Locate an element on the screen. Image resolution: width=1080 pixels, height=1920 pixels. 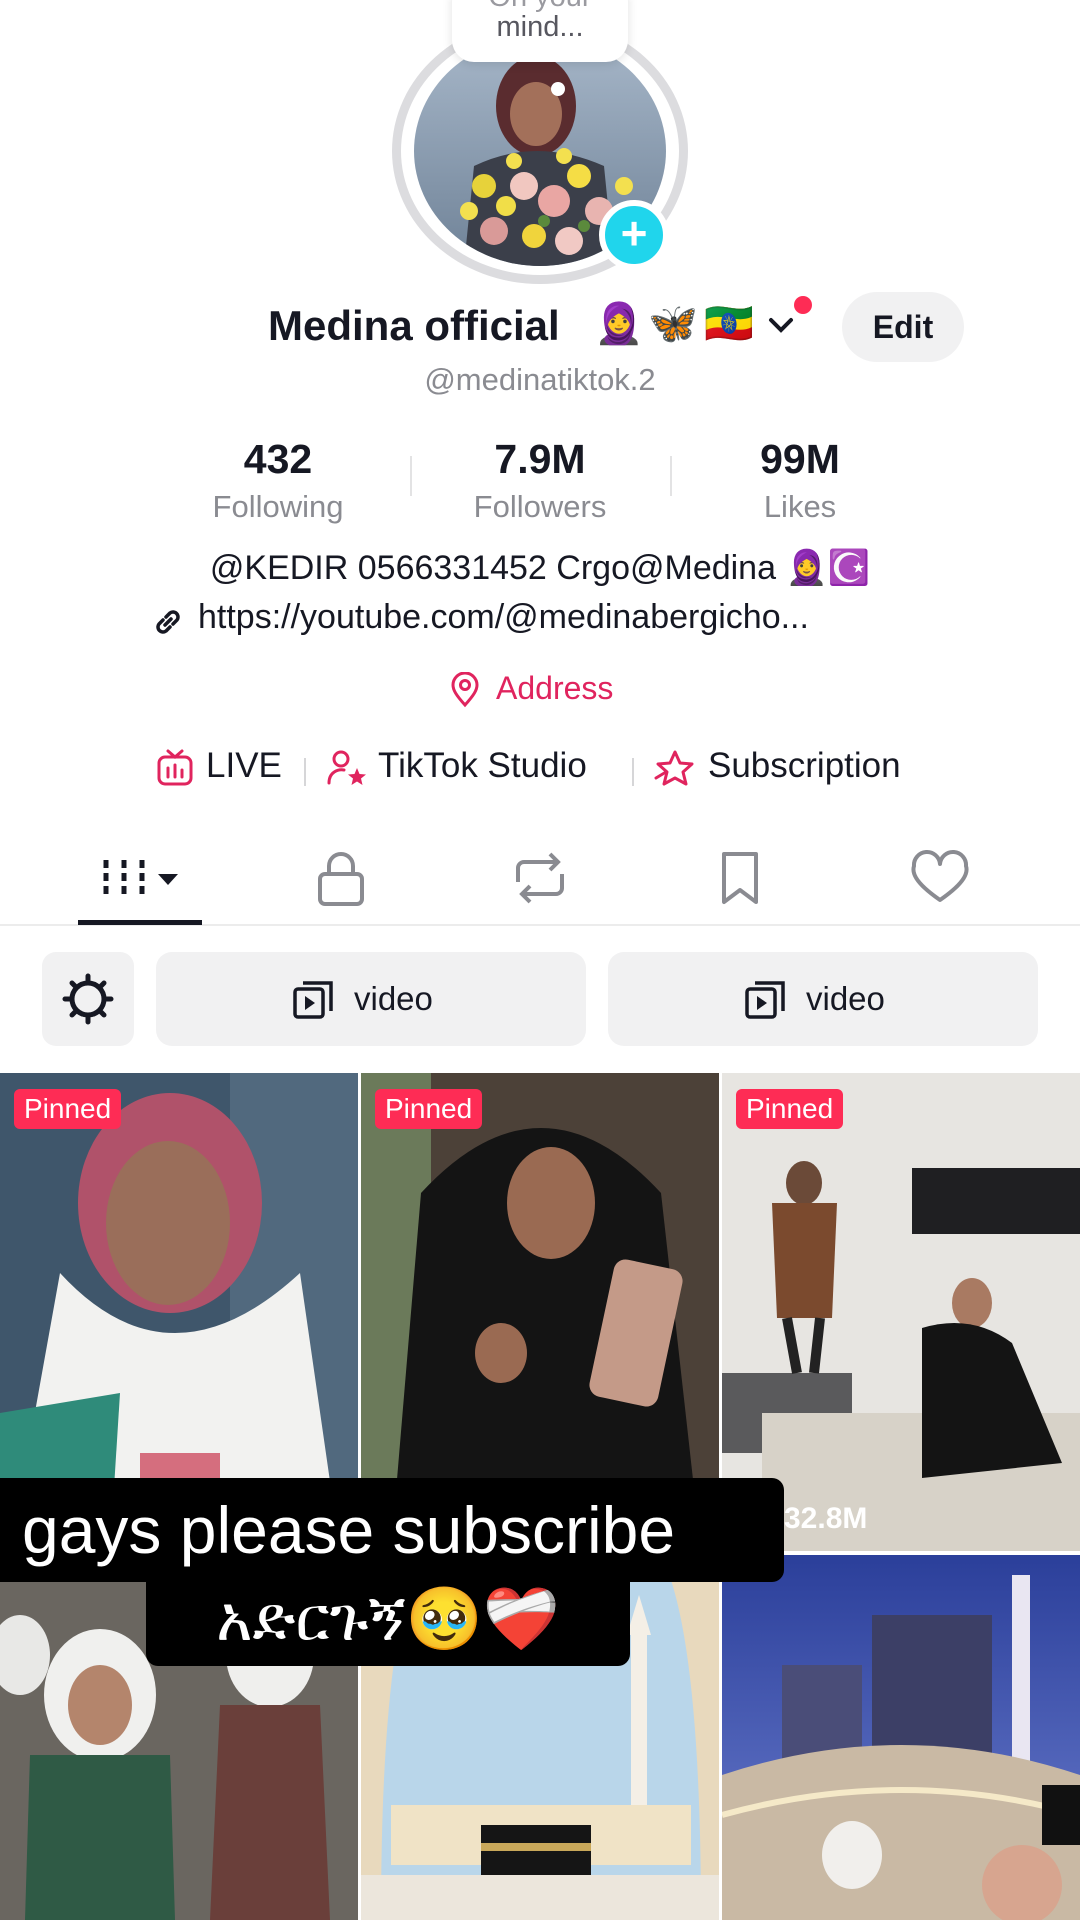
stat-following: 432 Following is located at coordinates (278, 480).